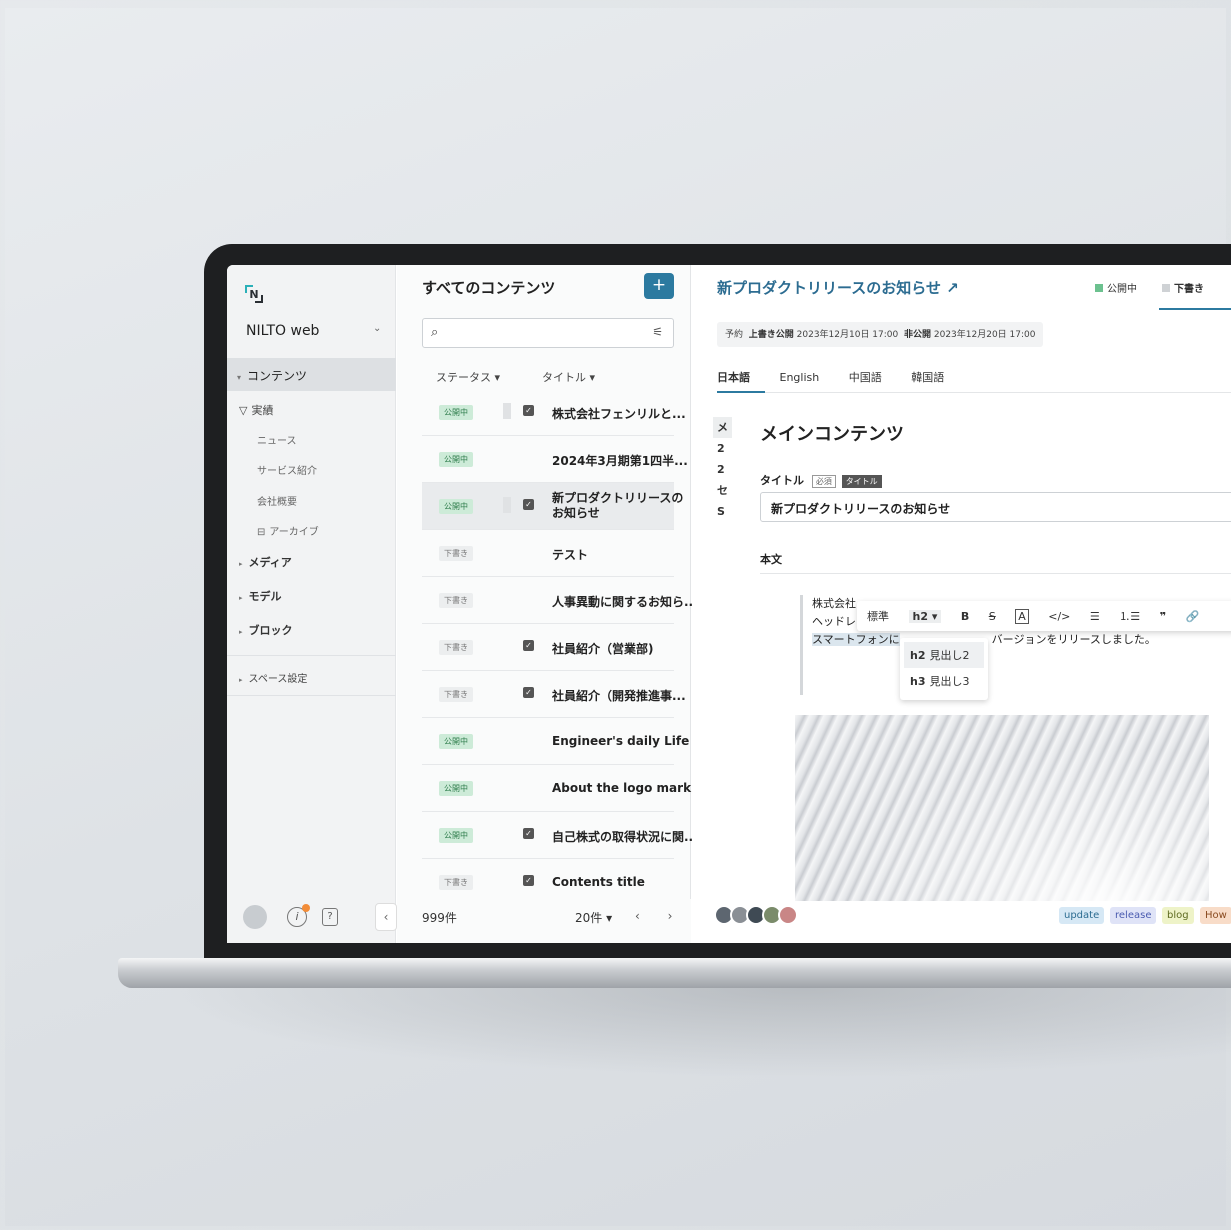  Describe the element at coordinates (386, 917) in the screenshot. I see `collapse-sidebar-button: ‹` at that location.